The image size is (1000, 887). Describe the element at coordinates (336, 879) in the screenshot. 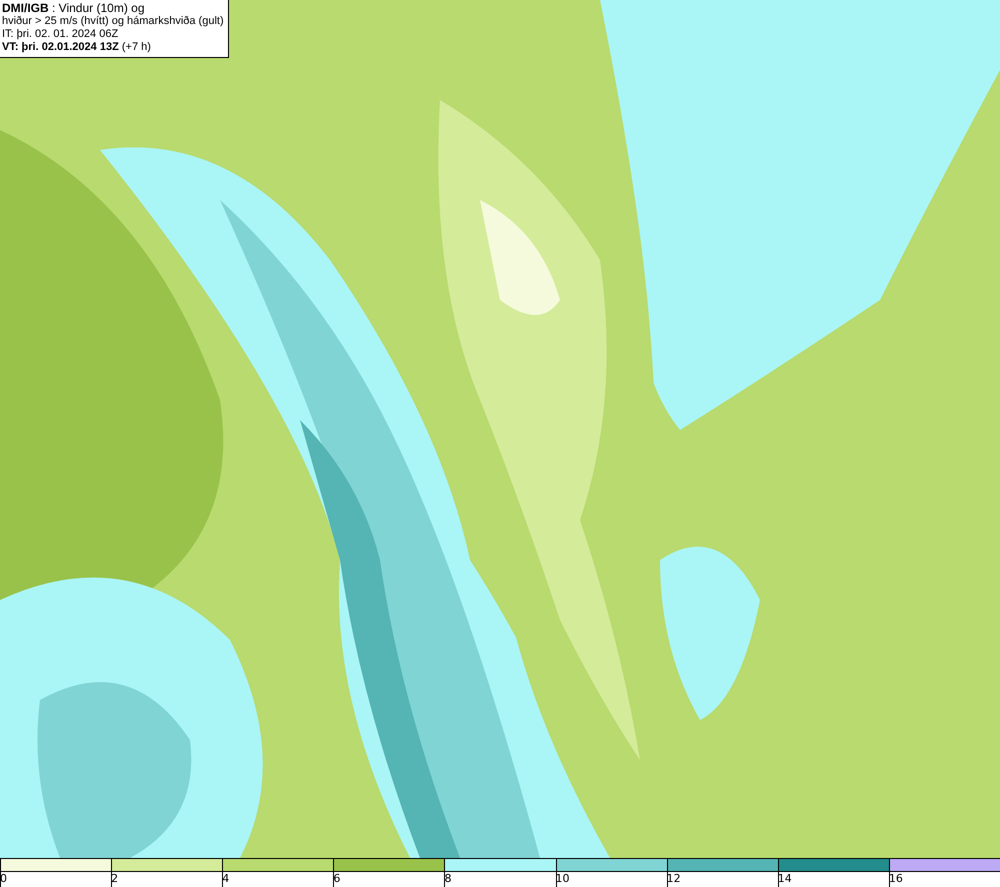

I see `legend-tick-label: 6` at that location.